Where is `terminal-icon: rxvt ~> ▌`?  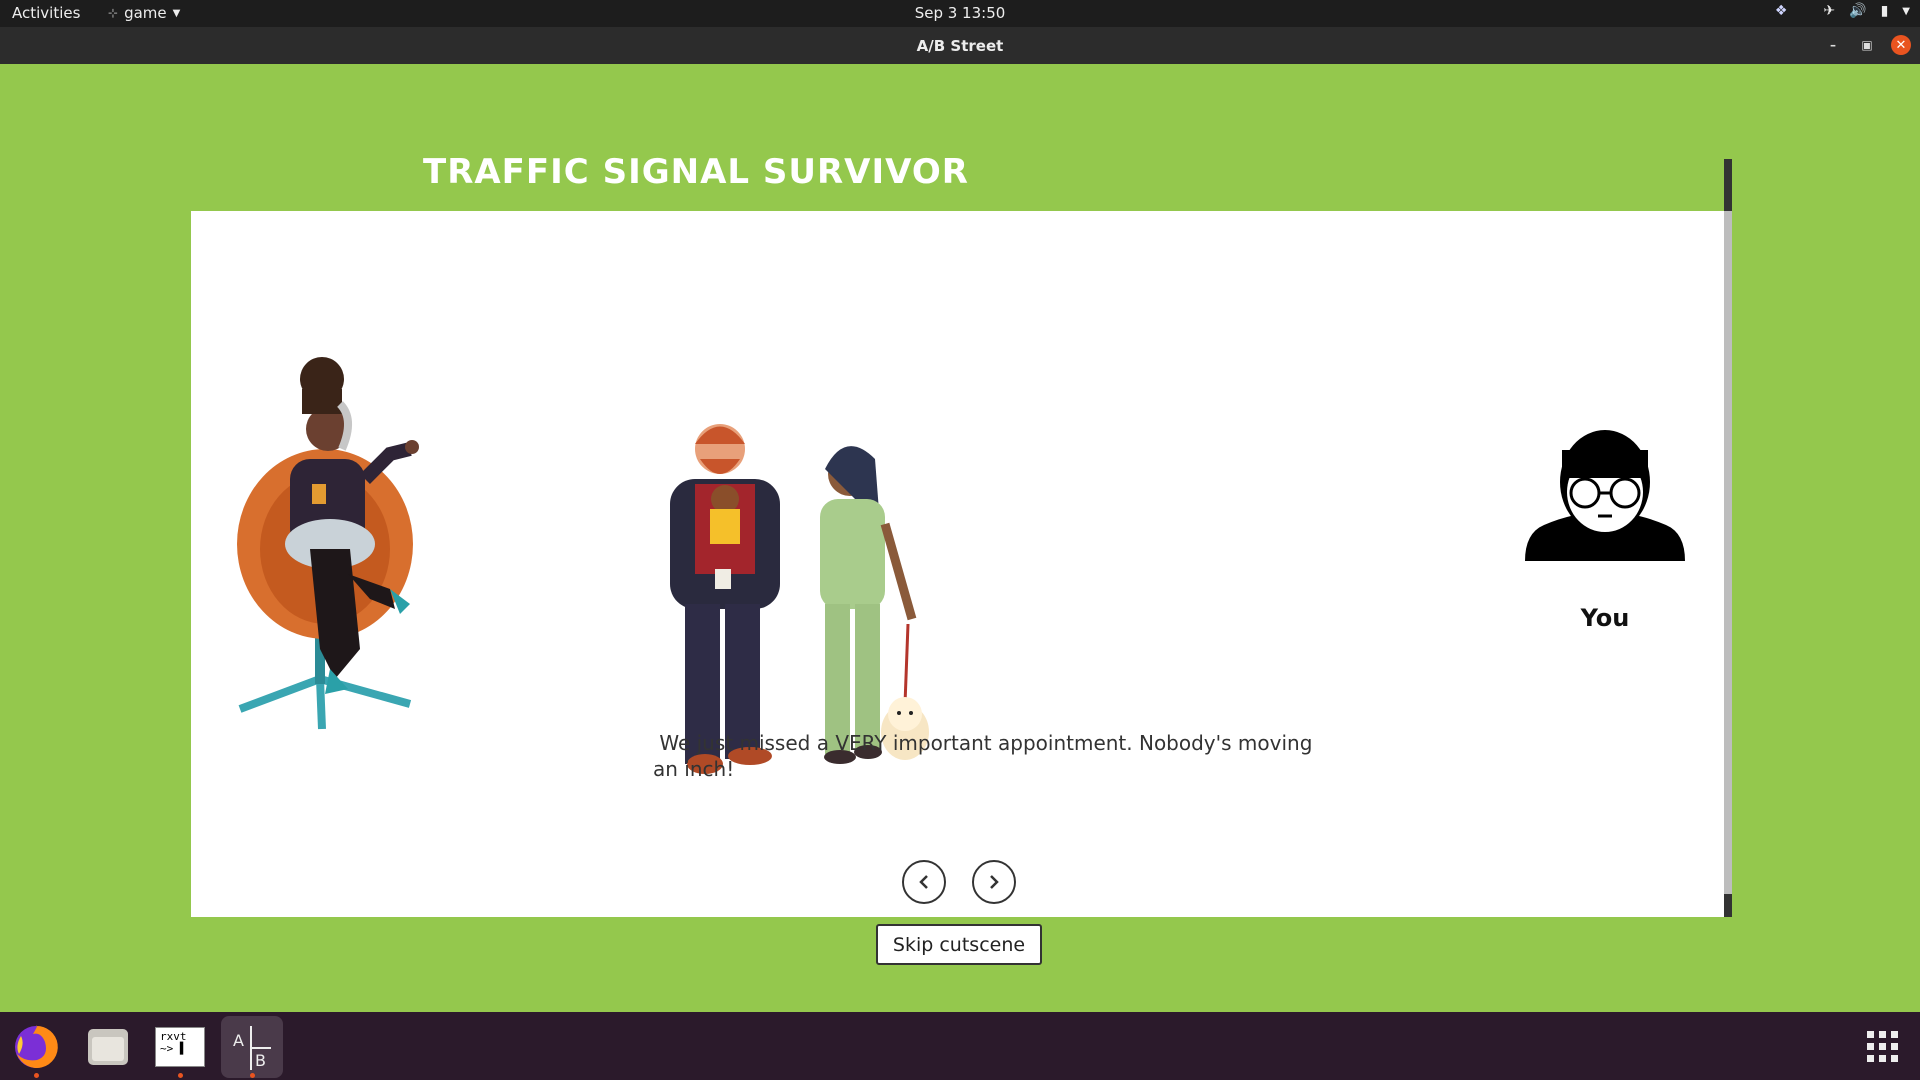 terminal-icon: rxvt ~> ▌ is located at coordinates (180, 1047).